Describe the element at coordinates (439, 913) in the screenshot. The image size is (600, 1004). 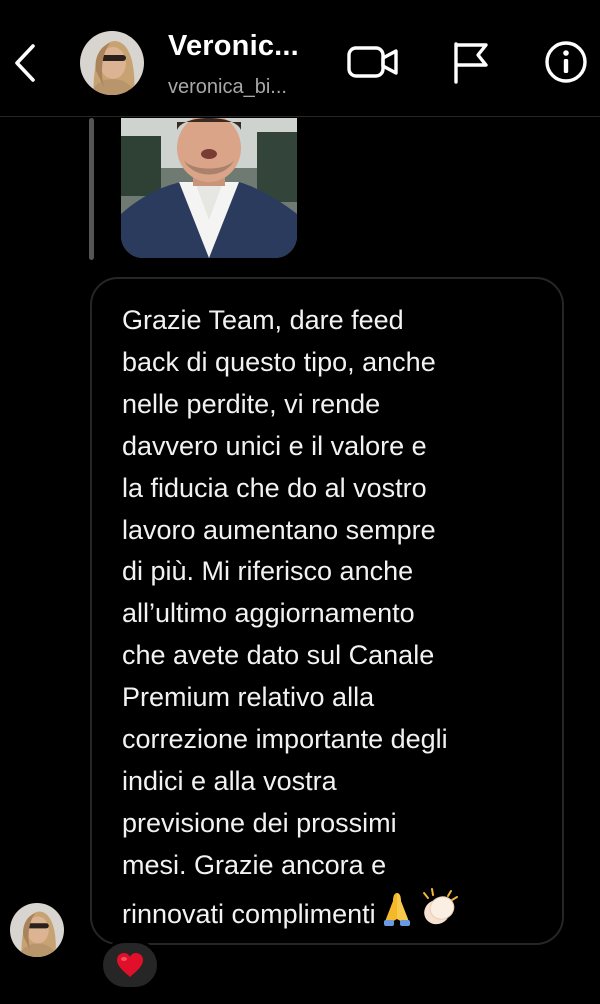
I see `clapping-hands-emoji` at that location.